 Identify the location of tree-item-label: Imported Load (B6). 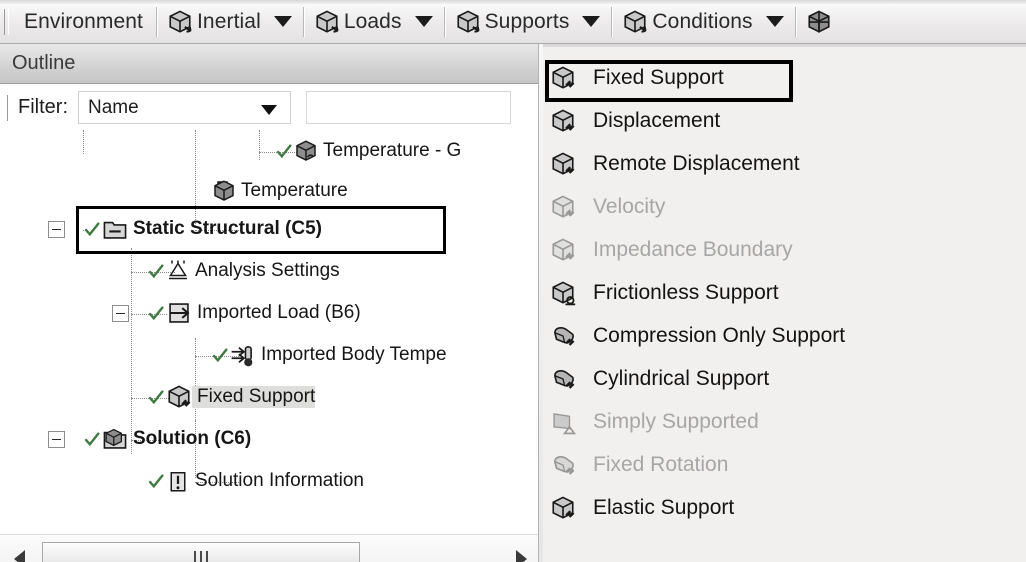
(279, 312).